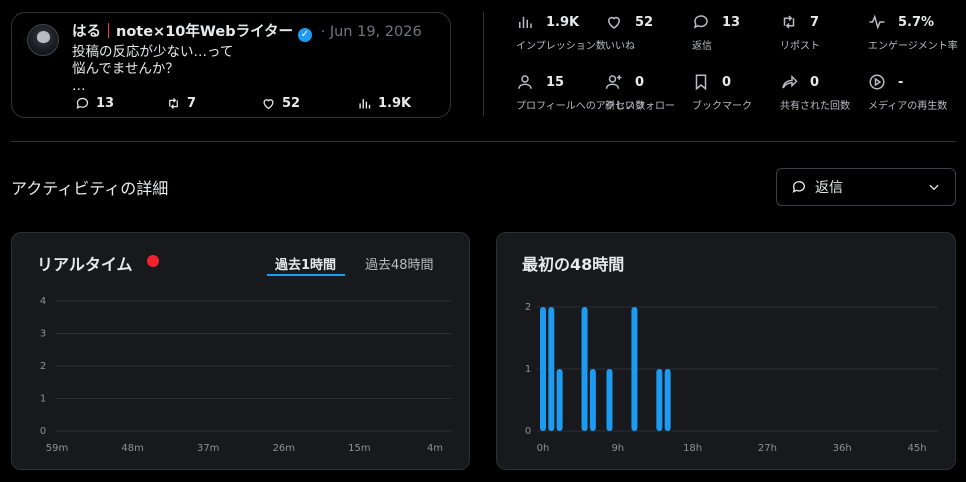 This screenshot has height=482, width=966. I want to click on x-tick-label: 18h, so click(692, 448).